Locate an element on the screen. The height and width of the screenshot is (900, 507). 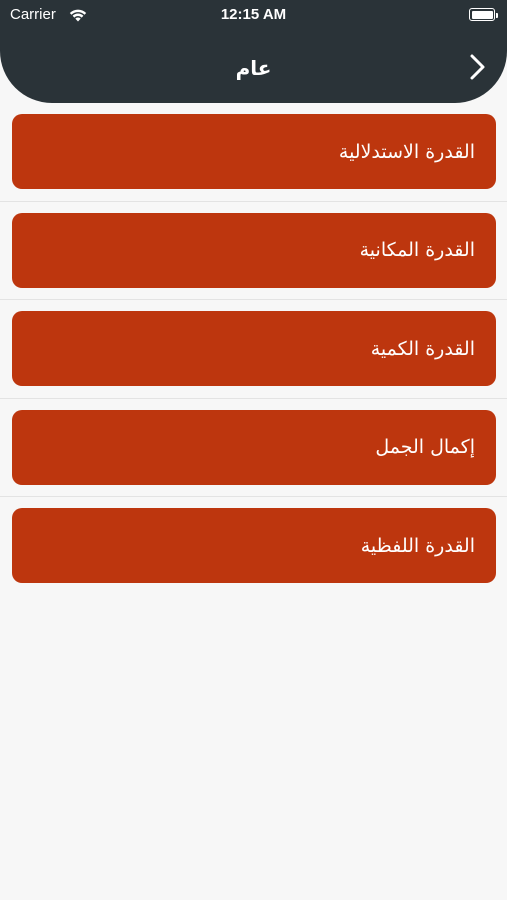
category-button-verbal: القدرة اللفظية is located at coordinates (254, 545).